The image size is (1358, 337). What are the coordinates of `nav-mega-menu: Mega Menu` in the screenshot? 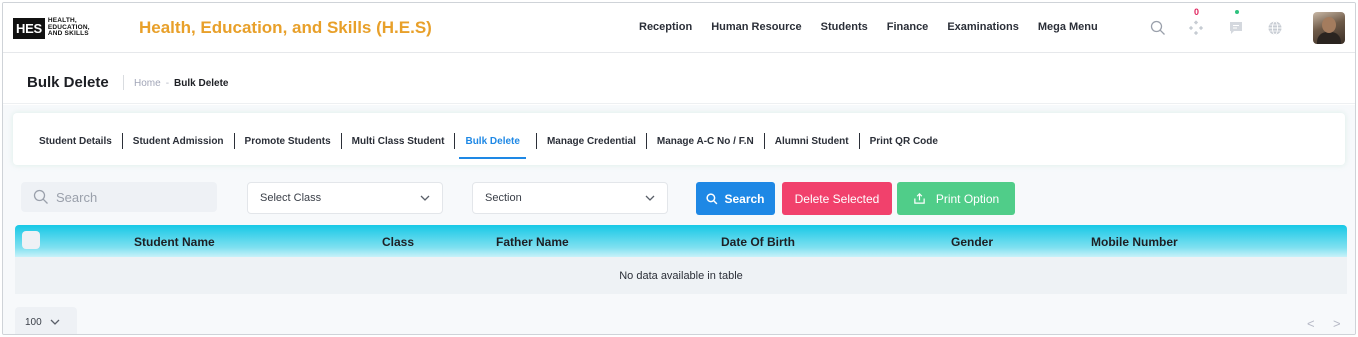 It's located at (1068, 27).